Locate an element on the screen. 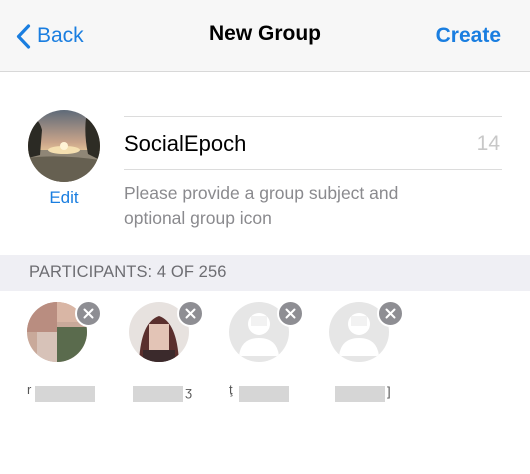  participant-item: ] is located at coordinates (379, 355).